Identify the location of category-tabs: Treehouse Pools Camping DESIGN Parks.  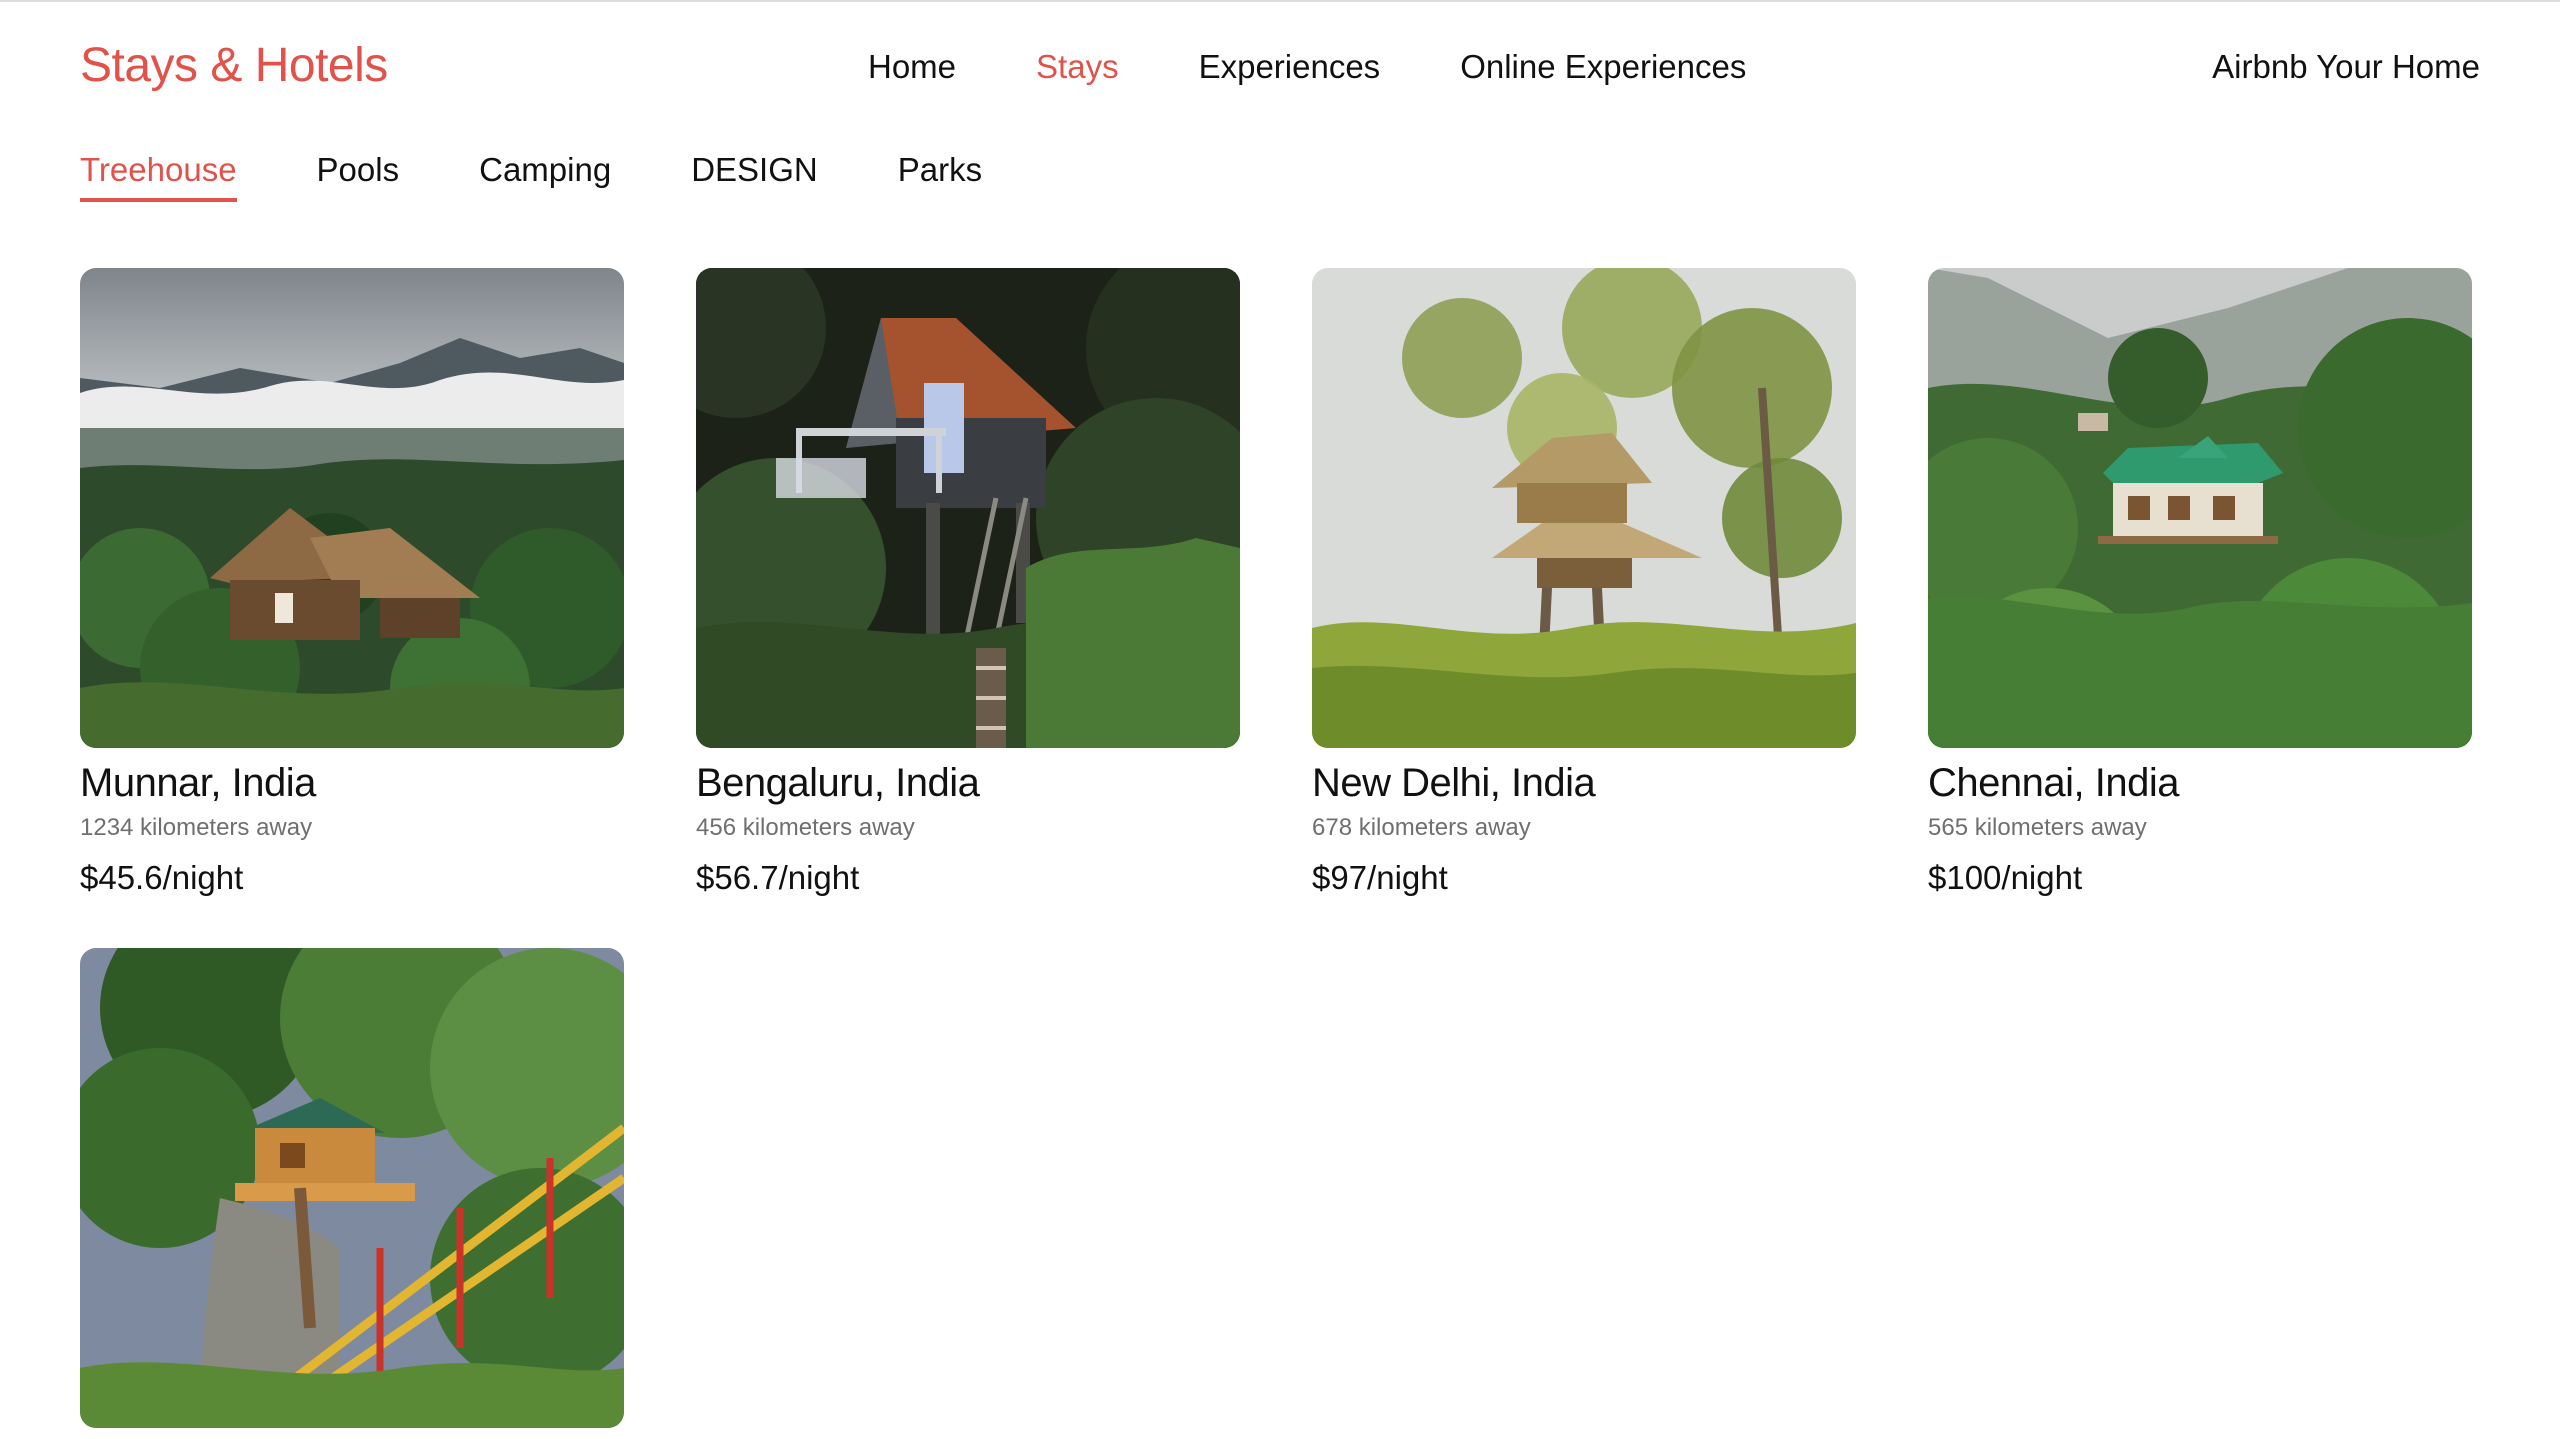
(531, 174).